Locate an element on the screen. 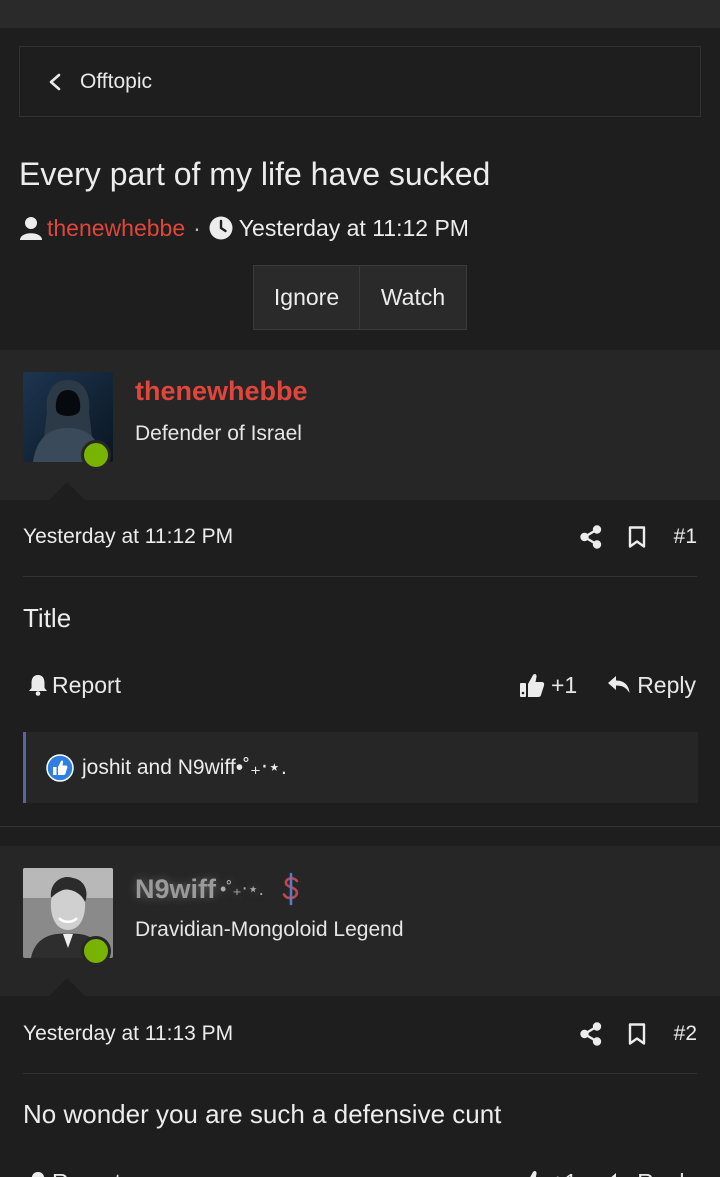 The height and width of the screenshot is (1177, 720). top-bar is located at coordinates (360, 14).